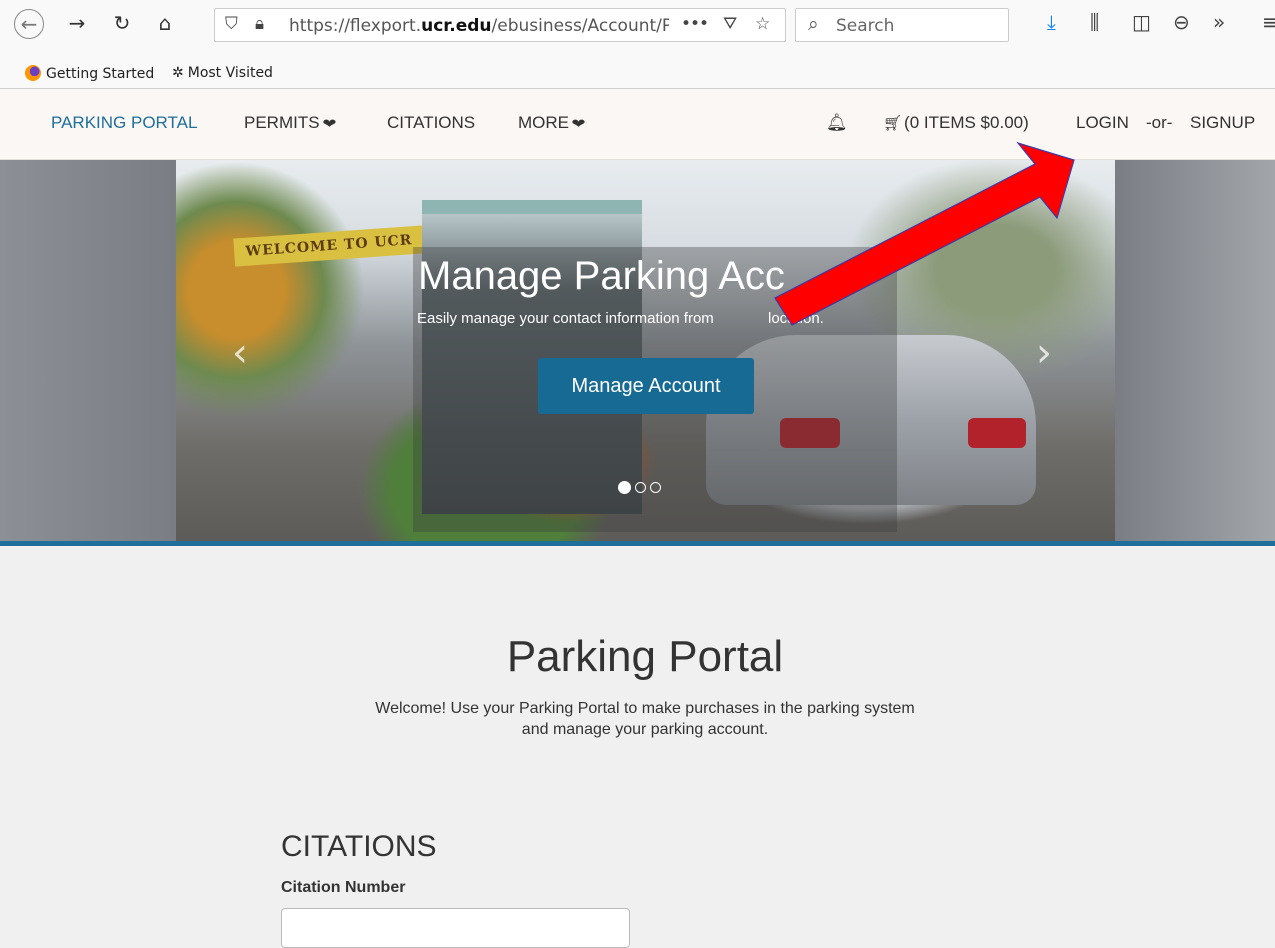  Describe the element at coordinates (645, 656) in the screenshot. I see `page-title: Parking Portal` at that location.